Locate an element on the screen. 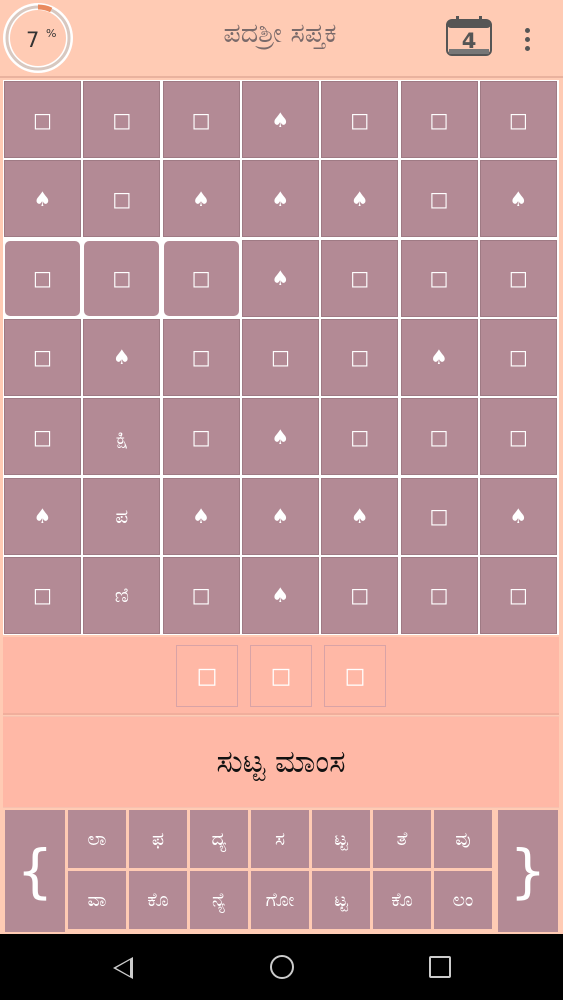  letter-keyboard: { } ಲಾ ಫ ದ್ಯ ಸ ಟ್ಟ ತೆ ವು ವಾ ಕೊ ನ್ಯೆ ಗೋ ಟ್ಟ ಕೊ ಲಂ is located at coordinates (281, 870).